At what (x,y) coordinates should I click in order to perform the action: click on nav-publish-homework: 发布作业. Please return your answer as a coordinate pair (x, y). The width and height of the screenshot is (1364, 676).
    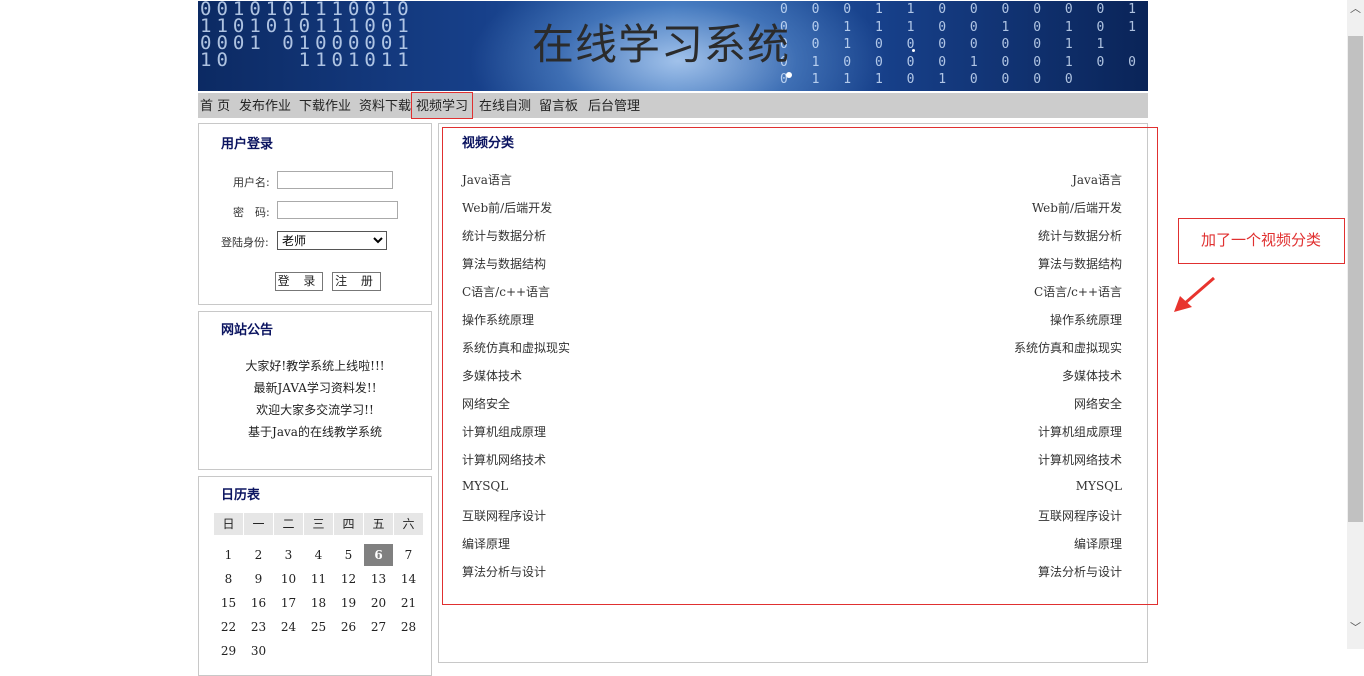
    Looking at the image, I should click on (265, 105).